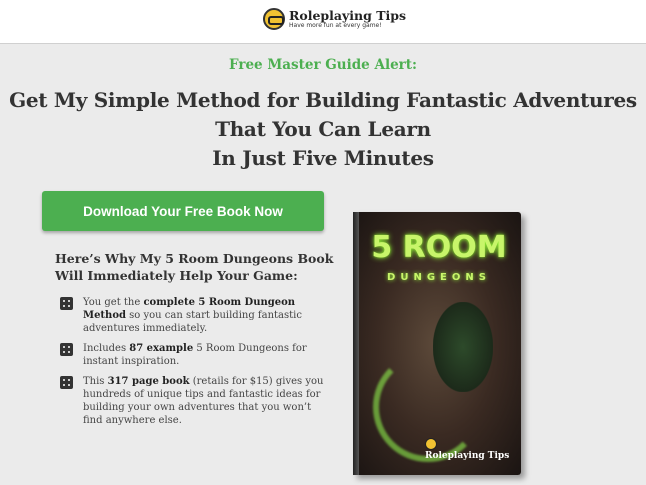  Describe the element at coordinates (183, 211) in the screenshot. I see `download-book-button: Download Your Free Book Now` at that location.